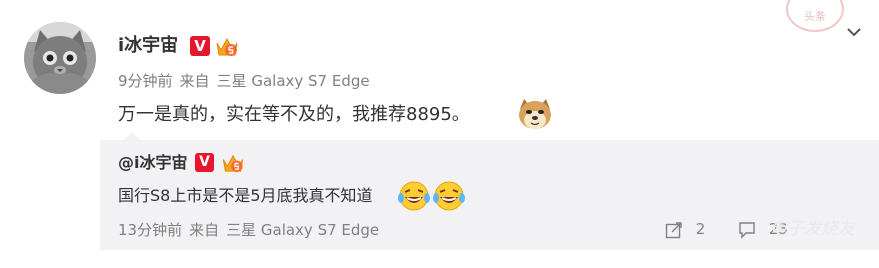 The image size is (879, 268). What do you see at coordinates (294, 114) in the screenshot?
I see `post-text: 万一是真的，实在等不及的，我推荐8895。` at bounding box center [294, 114].